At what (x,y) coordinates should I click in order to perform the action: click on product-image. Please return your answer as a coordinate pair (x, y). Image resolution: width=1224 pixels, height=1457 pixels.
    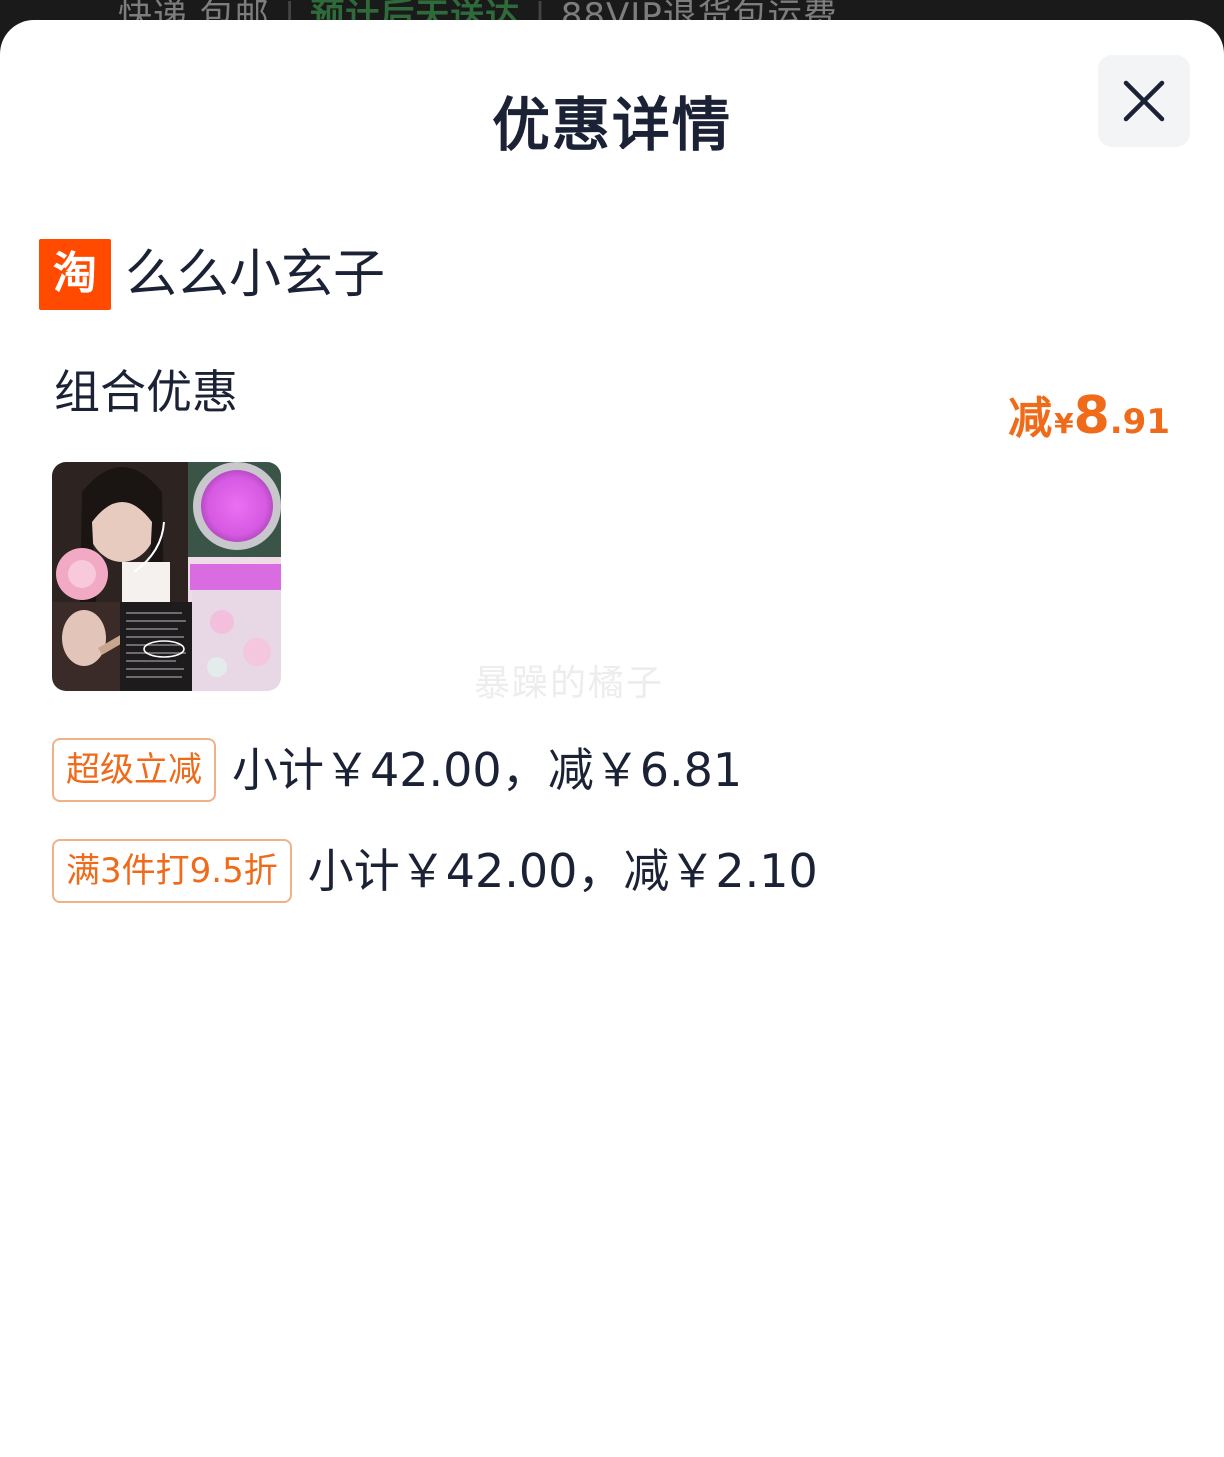
    Looking at the image, I should click on (166, 576).